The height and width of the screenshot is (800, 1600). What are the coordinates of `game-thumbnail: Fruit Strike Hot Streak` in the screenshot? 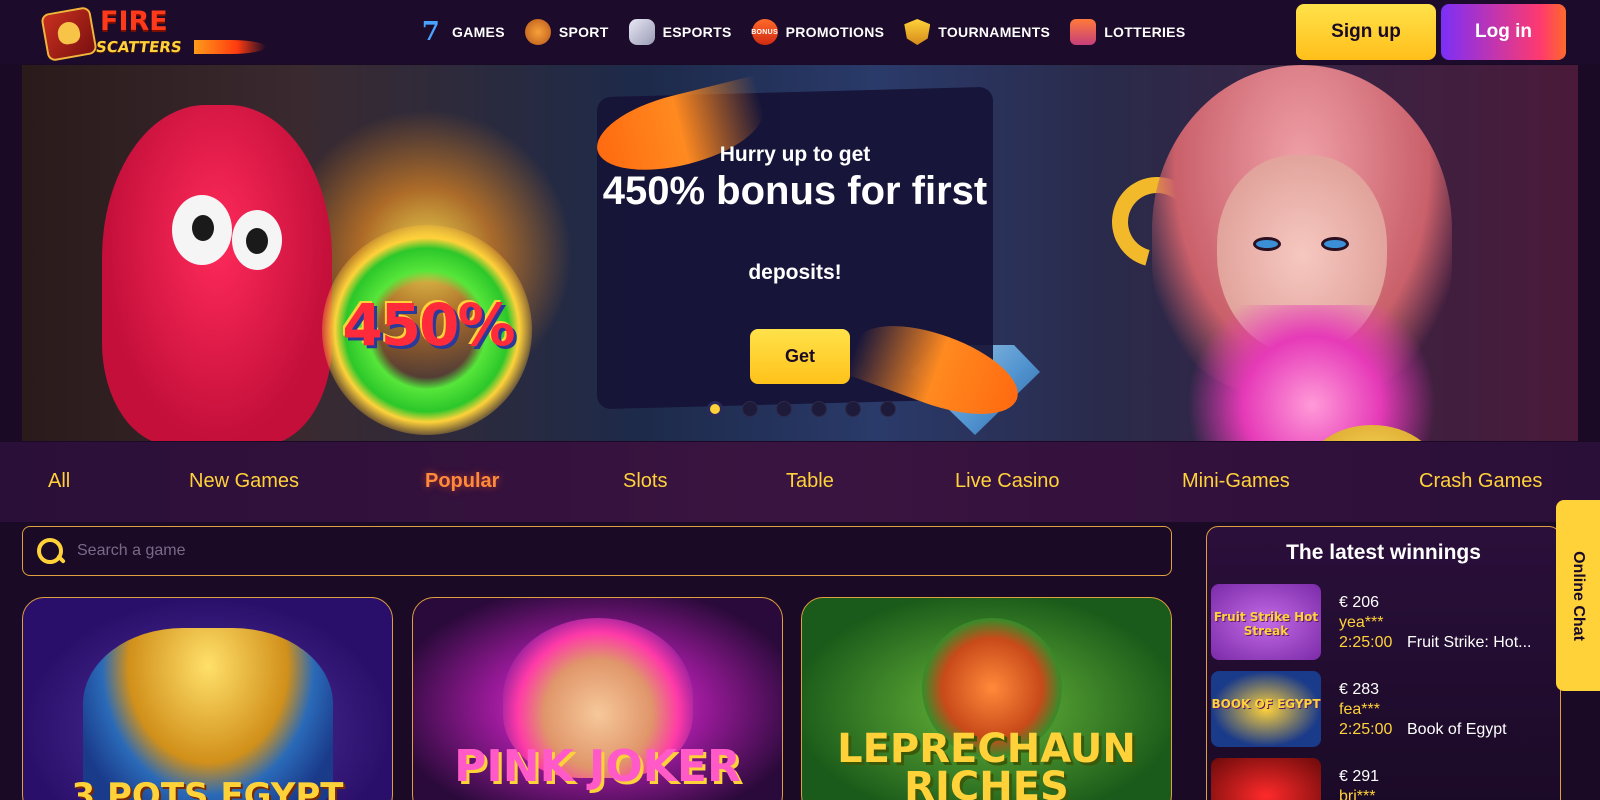 It's located at (1266, 622).